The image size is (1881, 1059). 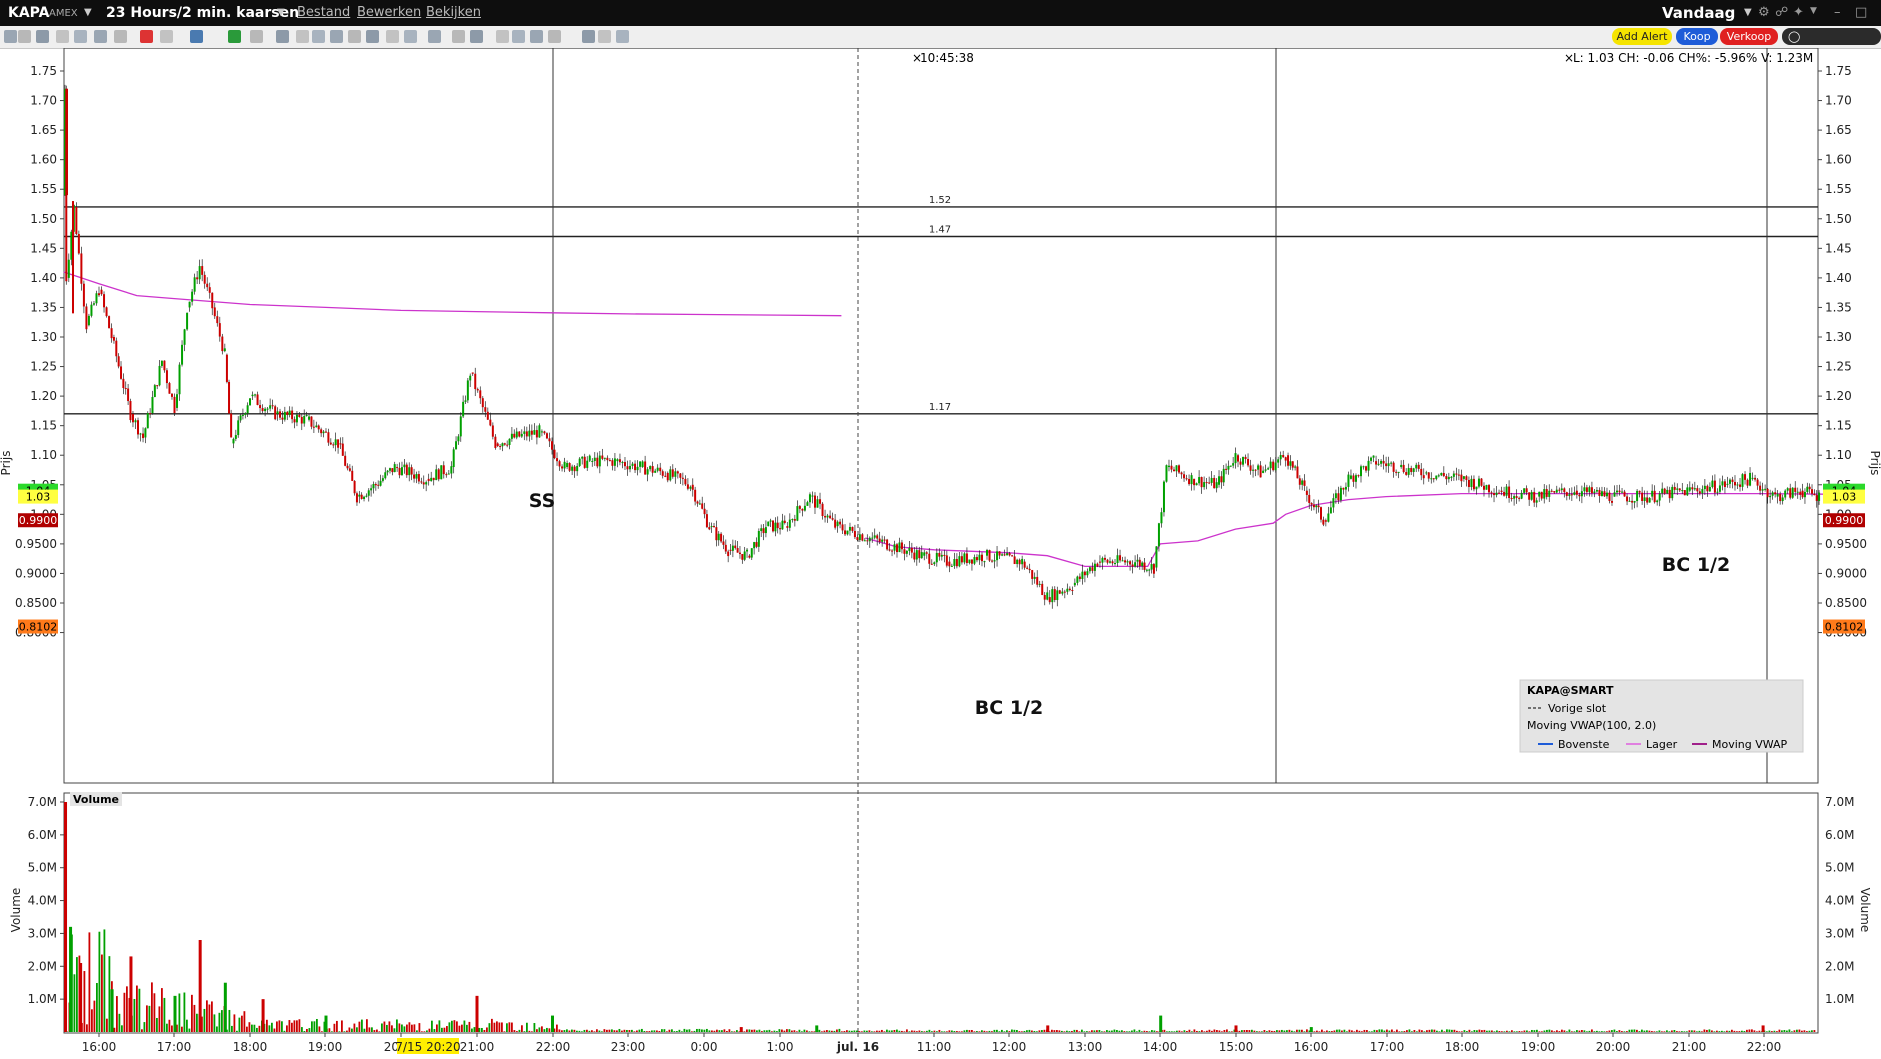 I want to click on volume-tick-label-right-3: 4.0M, so click(x=1839, y=901).